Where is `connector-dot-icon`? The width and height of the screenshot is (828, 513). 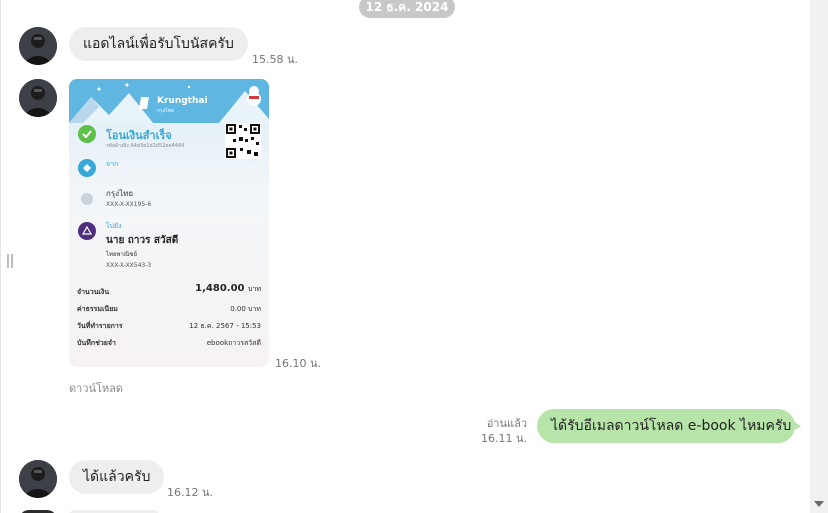
connector-dot-icon is located at coordinates (87, 199).